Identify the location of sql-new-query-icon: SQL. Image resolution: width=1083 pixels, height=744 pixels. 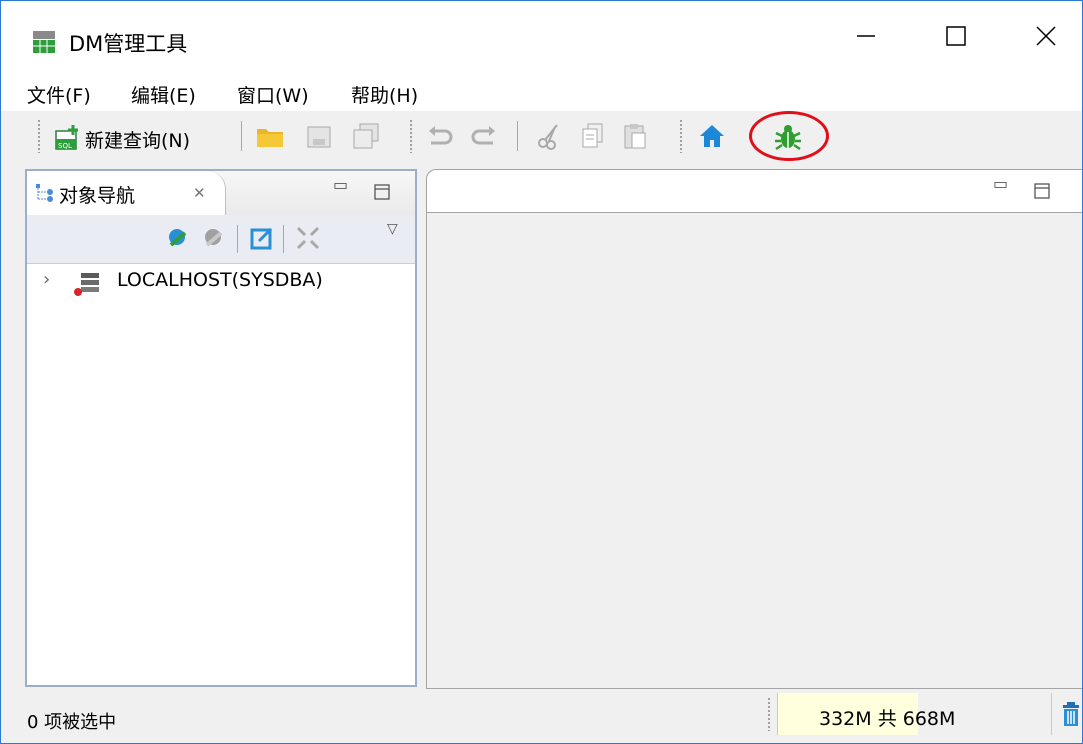
(66, 137).